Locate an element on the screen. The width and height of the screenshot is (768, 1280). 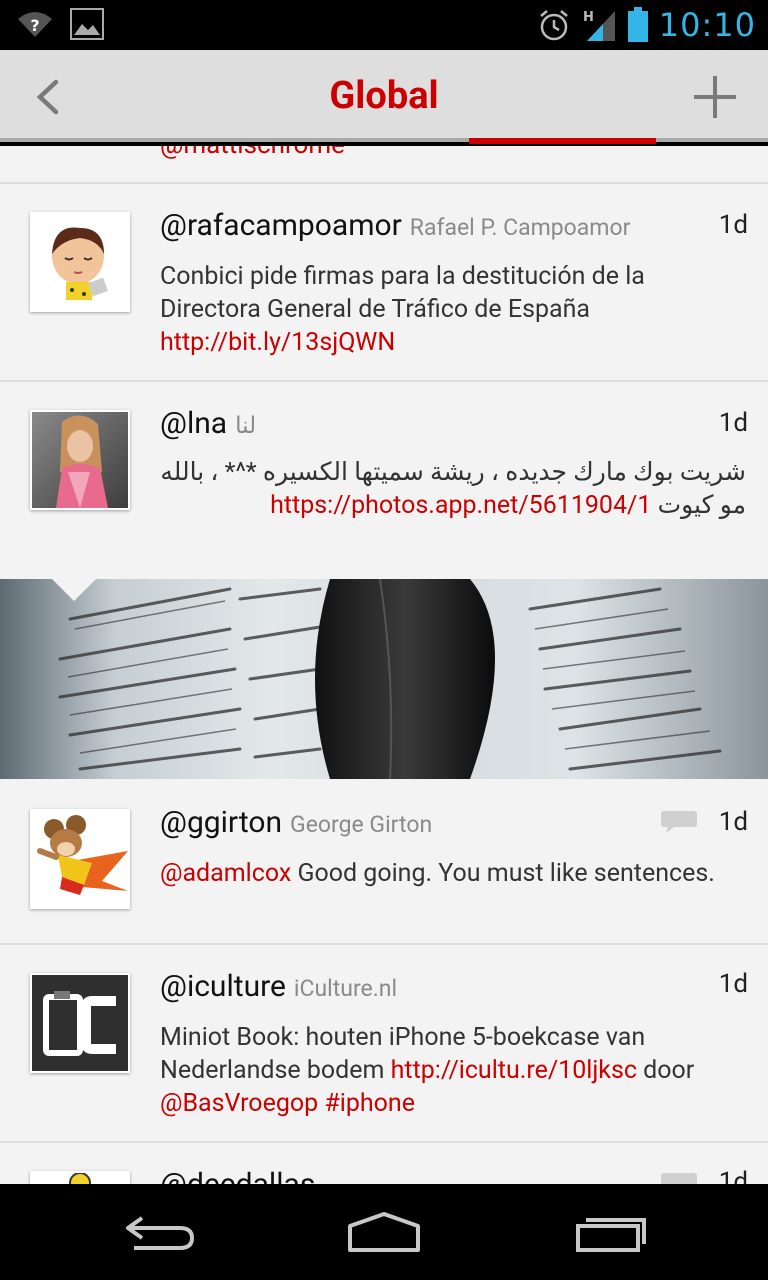
tweet-handle: @rafacampoamor Rafael P. Campoamor is located at coordinates (395, 225).